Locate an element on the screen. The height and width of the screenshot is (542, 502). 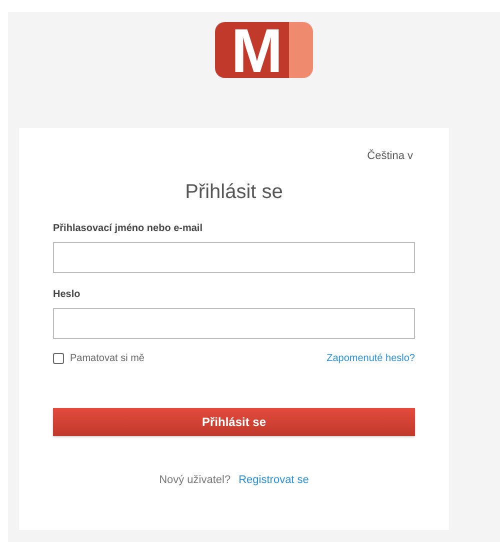
field-label: Přihlasovací jméno nebo e-mail is located at coordinates (128, 229).